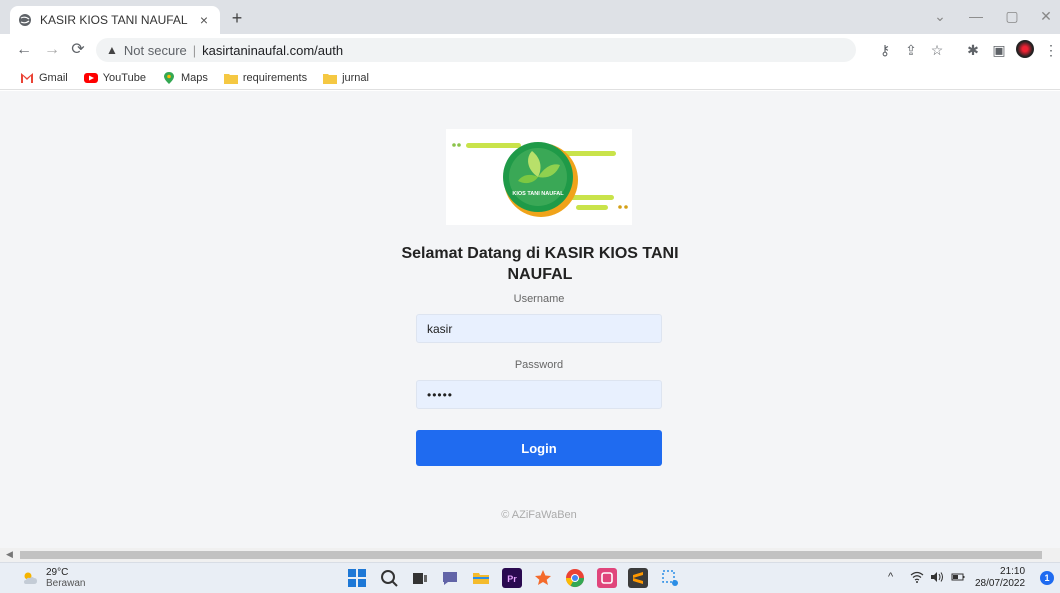 Image resolution: width=1060 pixels, height=593 pixels. I want to click on chat-icon, so click(450, 578).